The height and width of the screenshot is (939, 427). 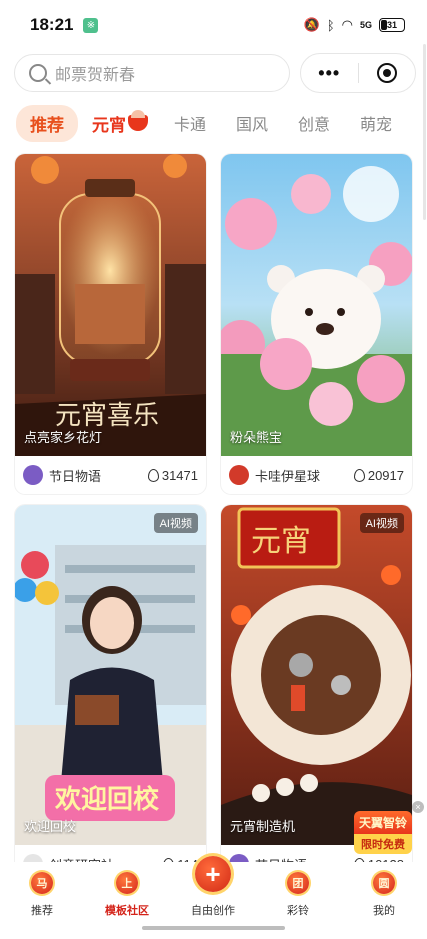 I want to click on search-placeholder: 邮票贺新春, so click(x=95, y=75).